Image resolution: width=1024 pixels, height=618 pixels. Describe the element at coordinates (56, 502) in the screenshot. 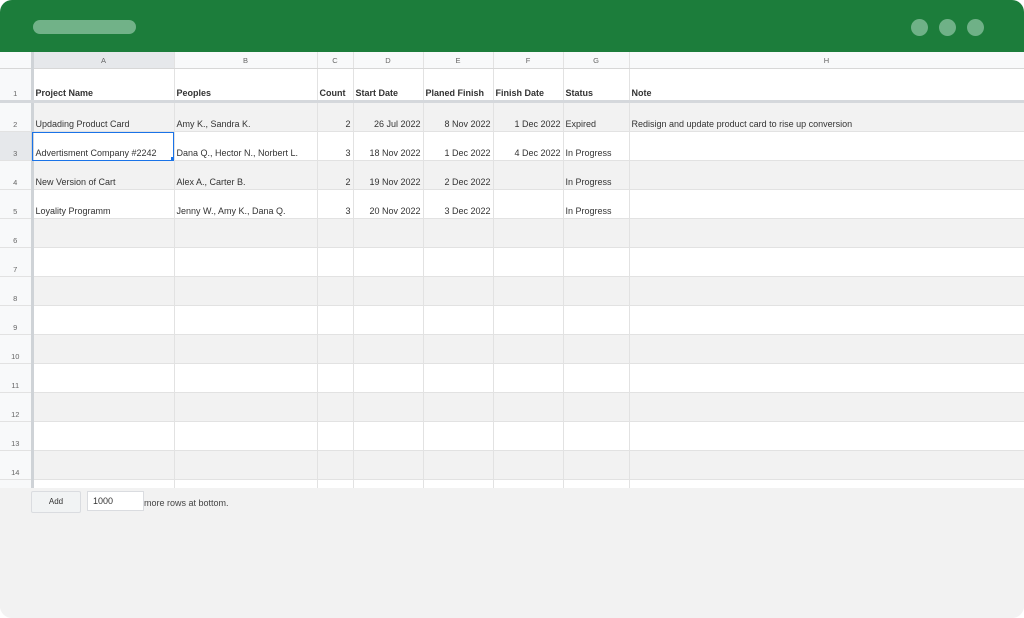

I see `add-rows-button: Add` at that location.